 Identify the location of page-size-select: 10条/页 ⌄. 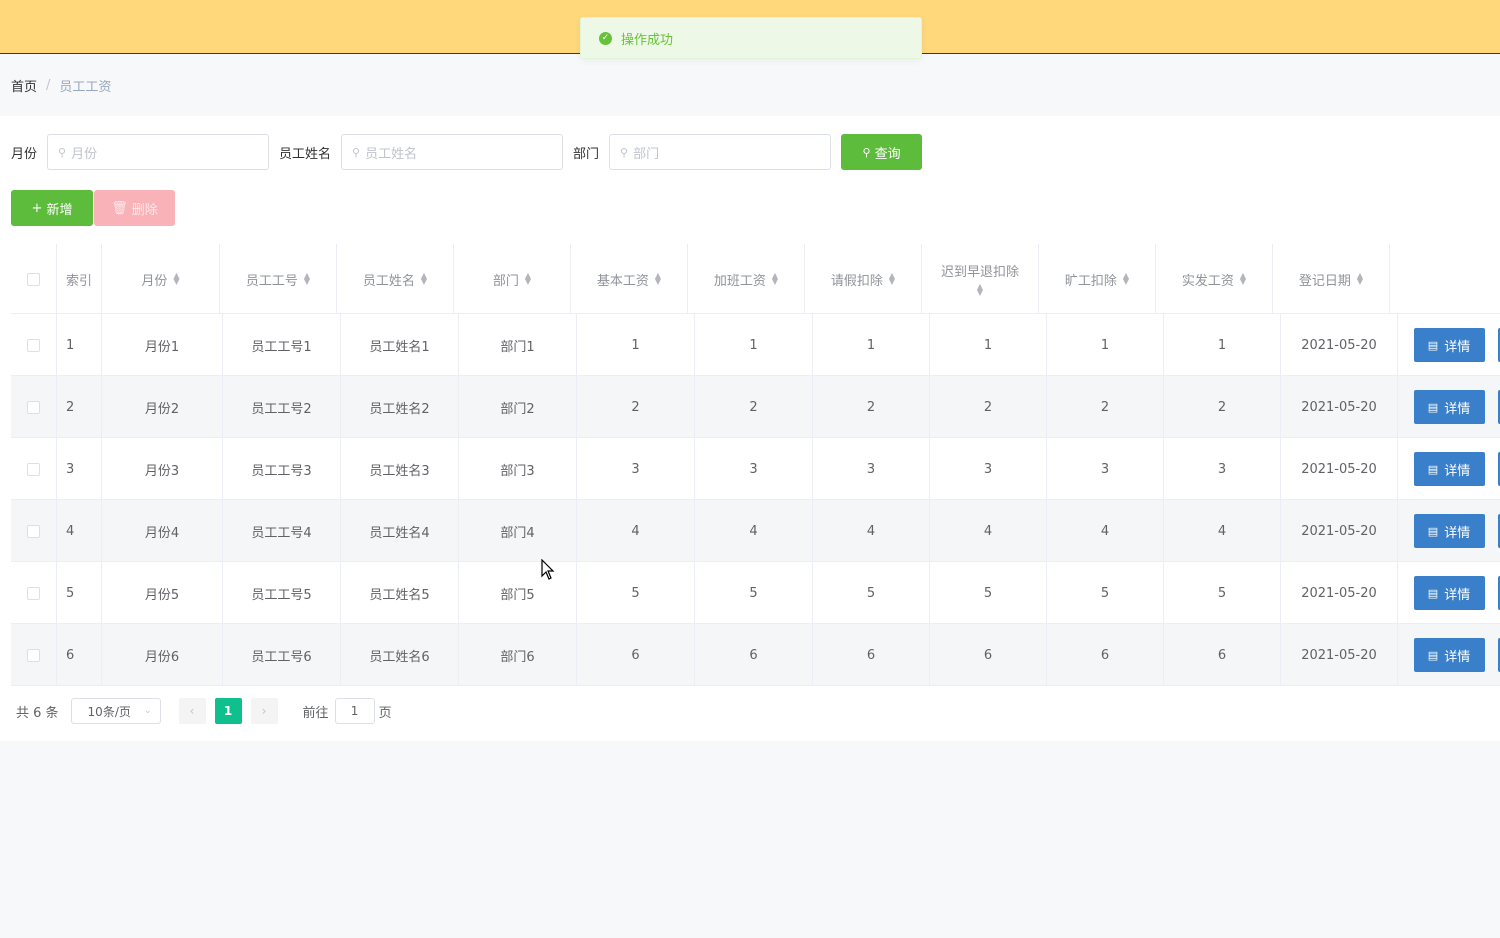
(115, 711).